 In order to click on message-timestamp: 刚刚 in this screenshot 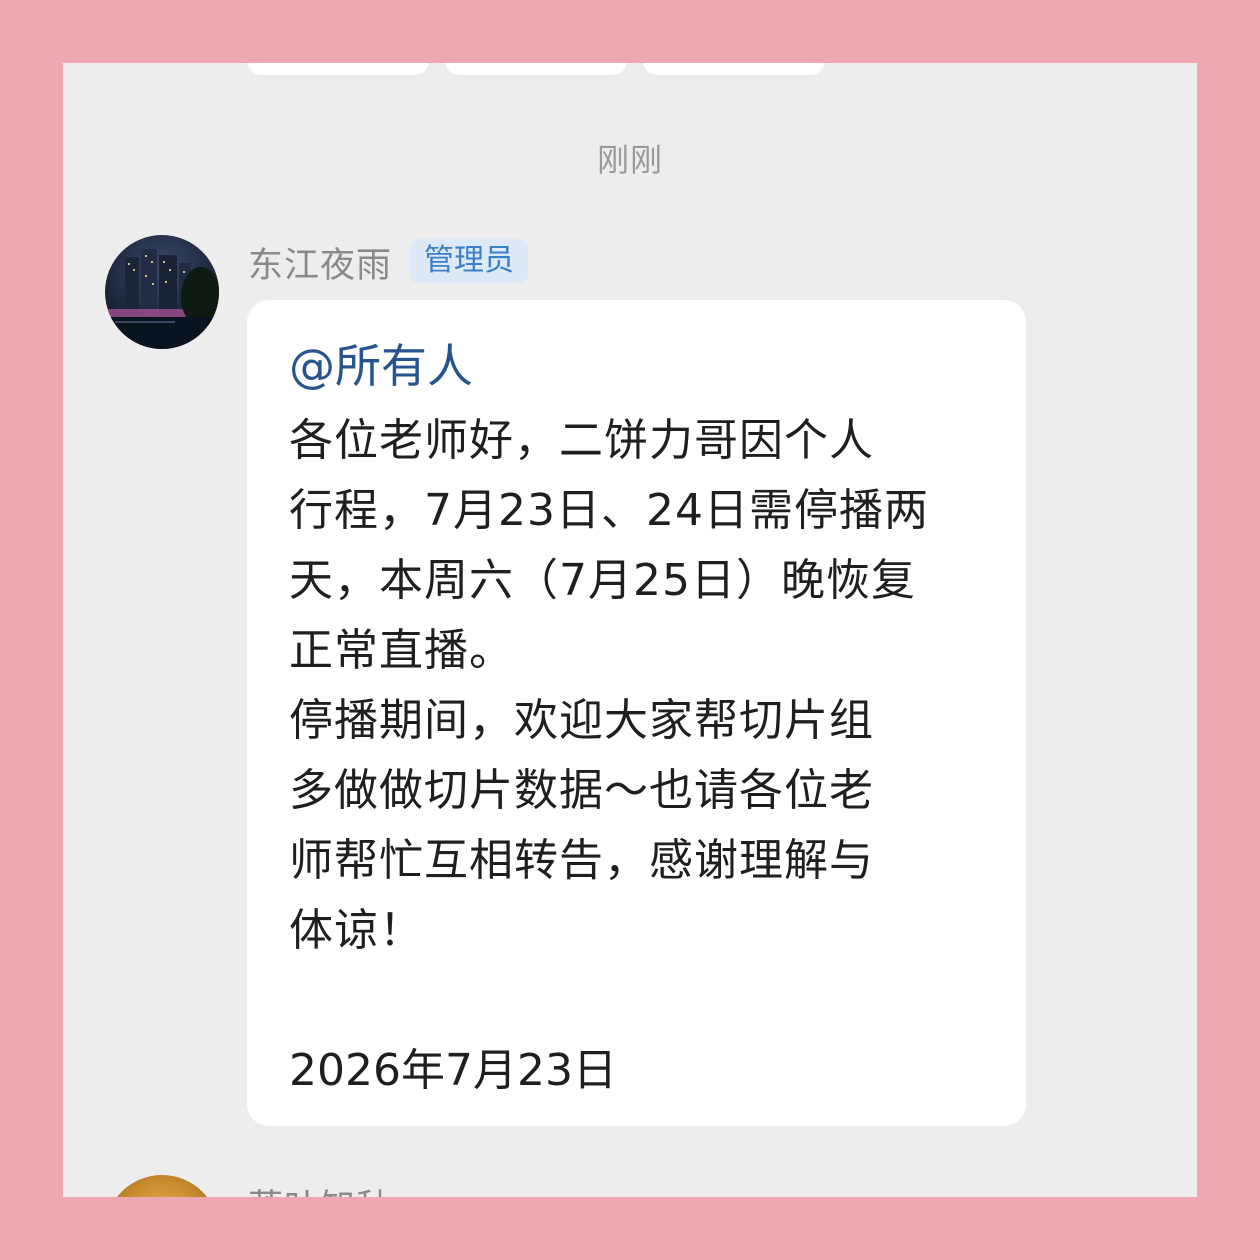, I will do `click(629, 160)`.